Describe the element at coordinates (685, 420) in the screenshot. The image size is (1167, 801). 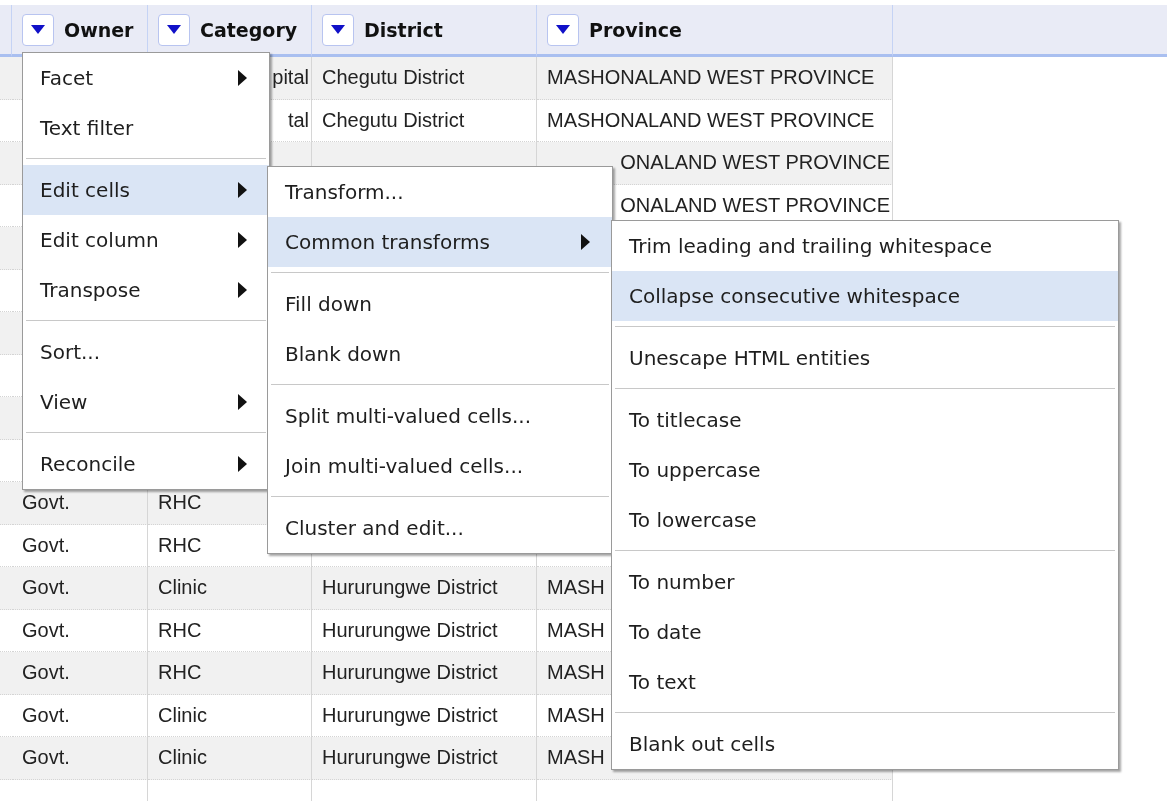
I see `menu-item-label: To titlecase` at that location.